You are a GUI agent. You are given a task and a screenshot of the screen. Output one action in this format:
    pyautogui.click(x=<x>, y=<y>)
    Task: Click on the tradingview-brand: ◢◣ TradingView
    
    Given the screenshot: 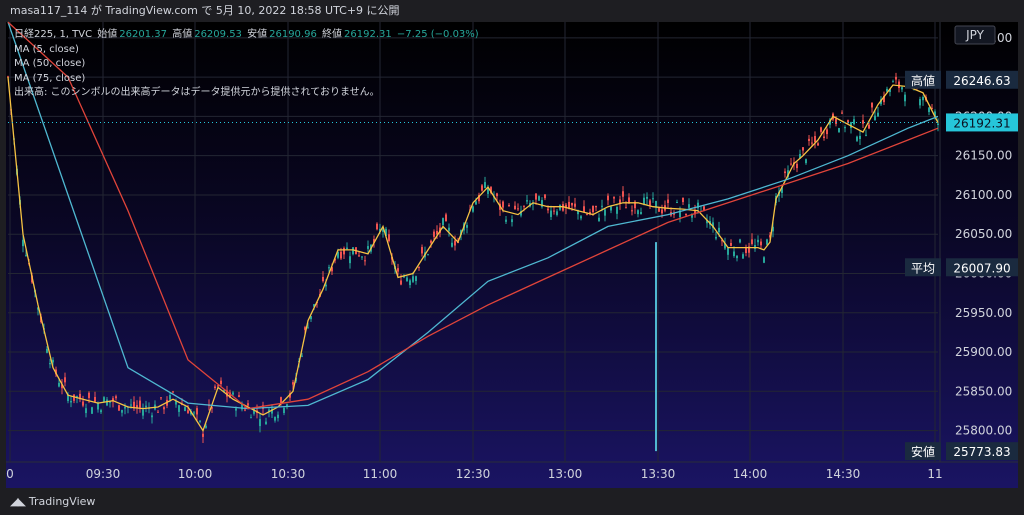 What is the action you would take?
    pyautogui.click(x=52, y=501)
    